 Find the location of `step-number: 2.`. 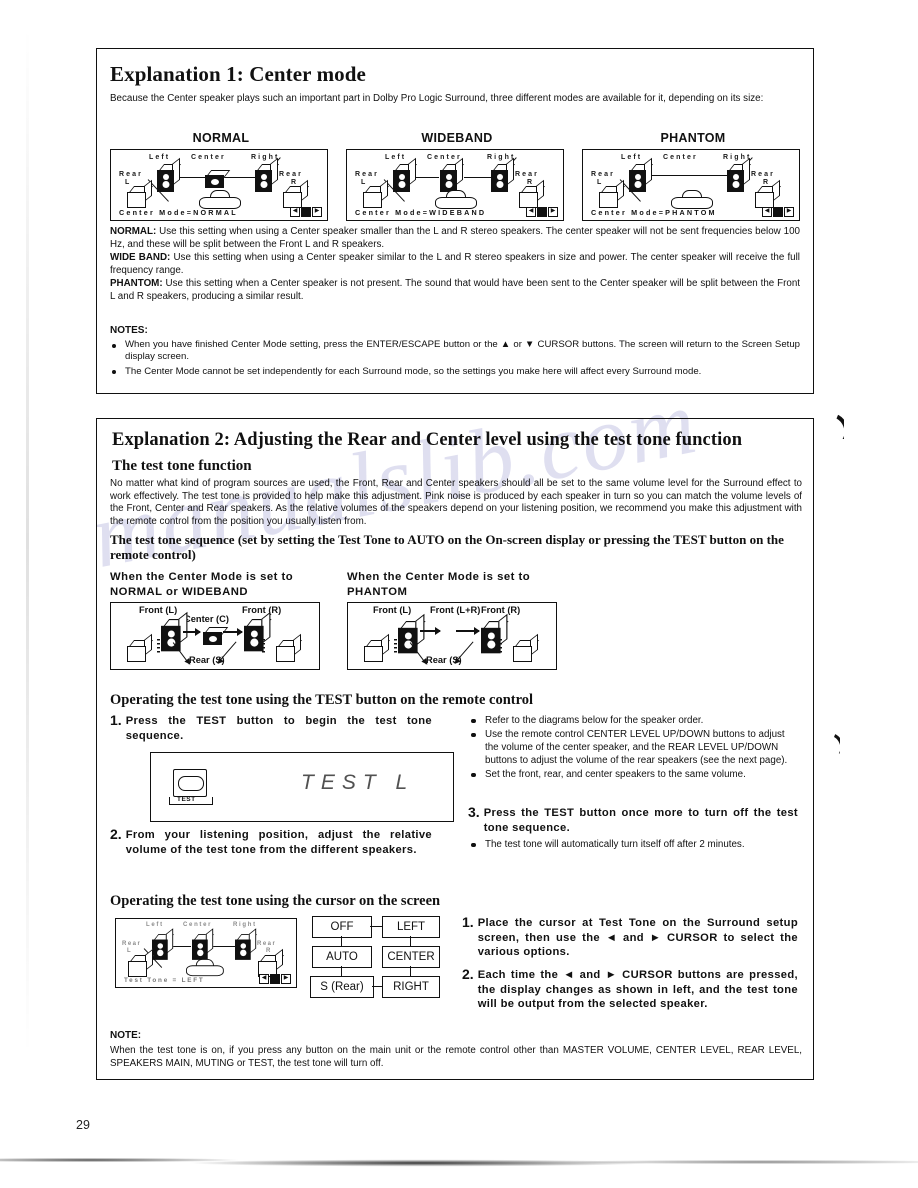

step-number: 2. is located at coordinates (468, 974).